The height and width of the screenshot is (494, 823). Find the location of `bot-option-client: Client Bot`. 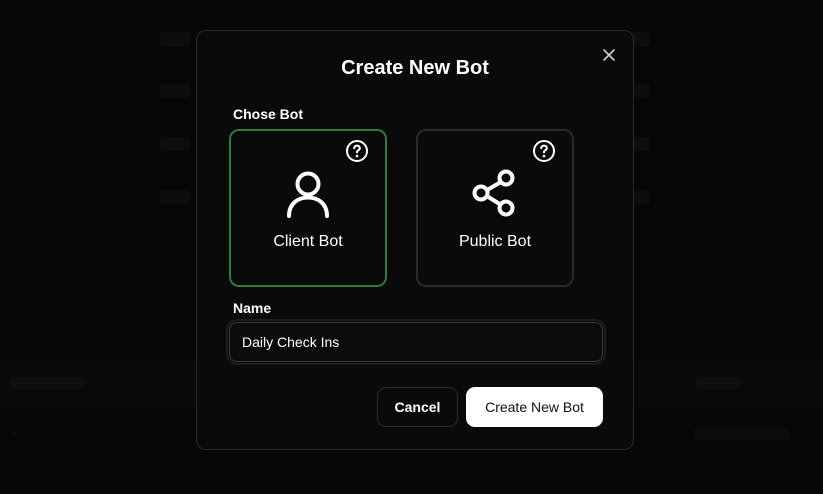

bot-option-client: Client Bot is located at coordinates (308, 208).